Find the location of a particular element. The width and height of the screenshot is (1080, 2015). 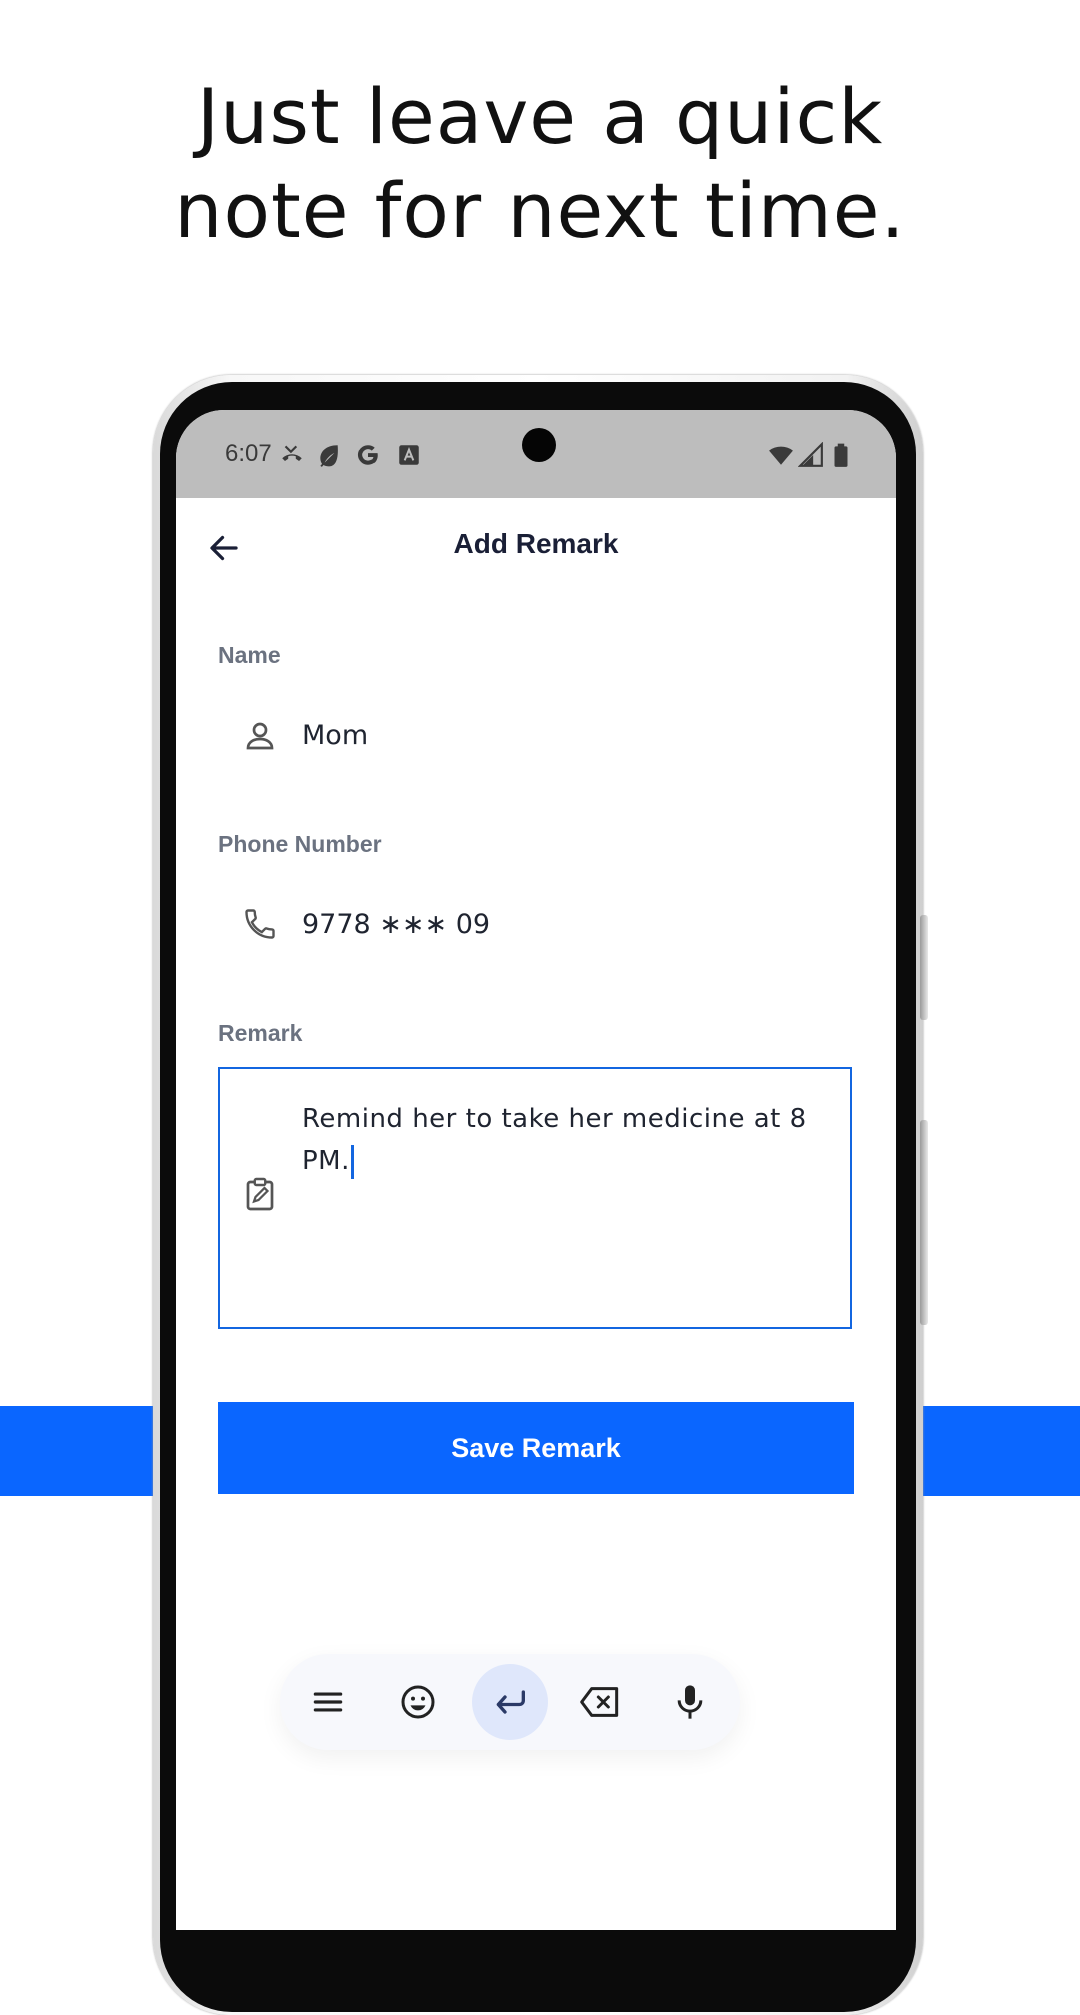

clipboard-edit-icon is located at coordinates (260, 1194).